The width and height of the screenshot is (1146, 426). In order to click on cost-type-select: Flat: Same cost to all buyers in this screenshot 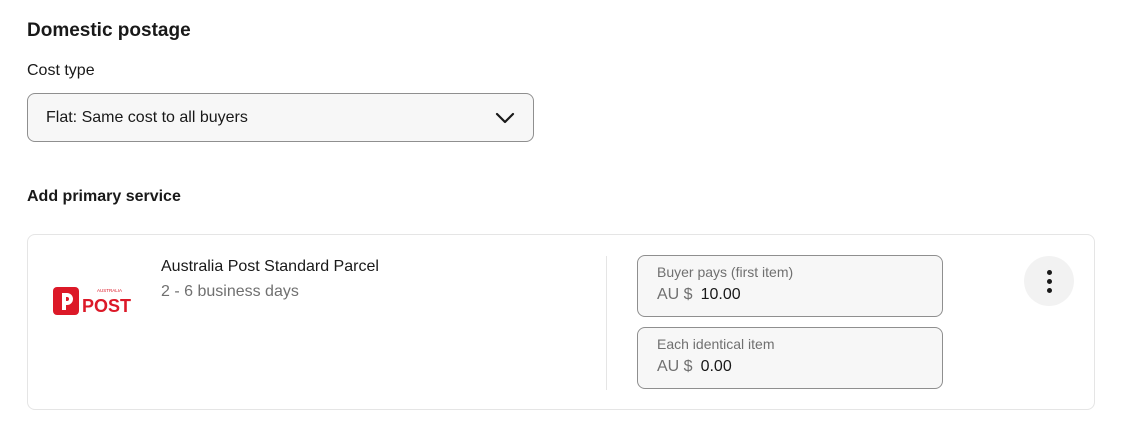, I will do `click(280, 117)`.